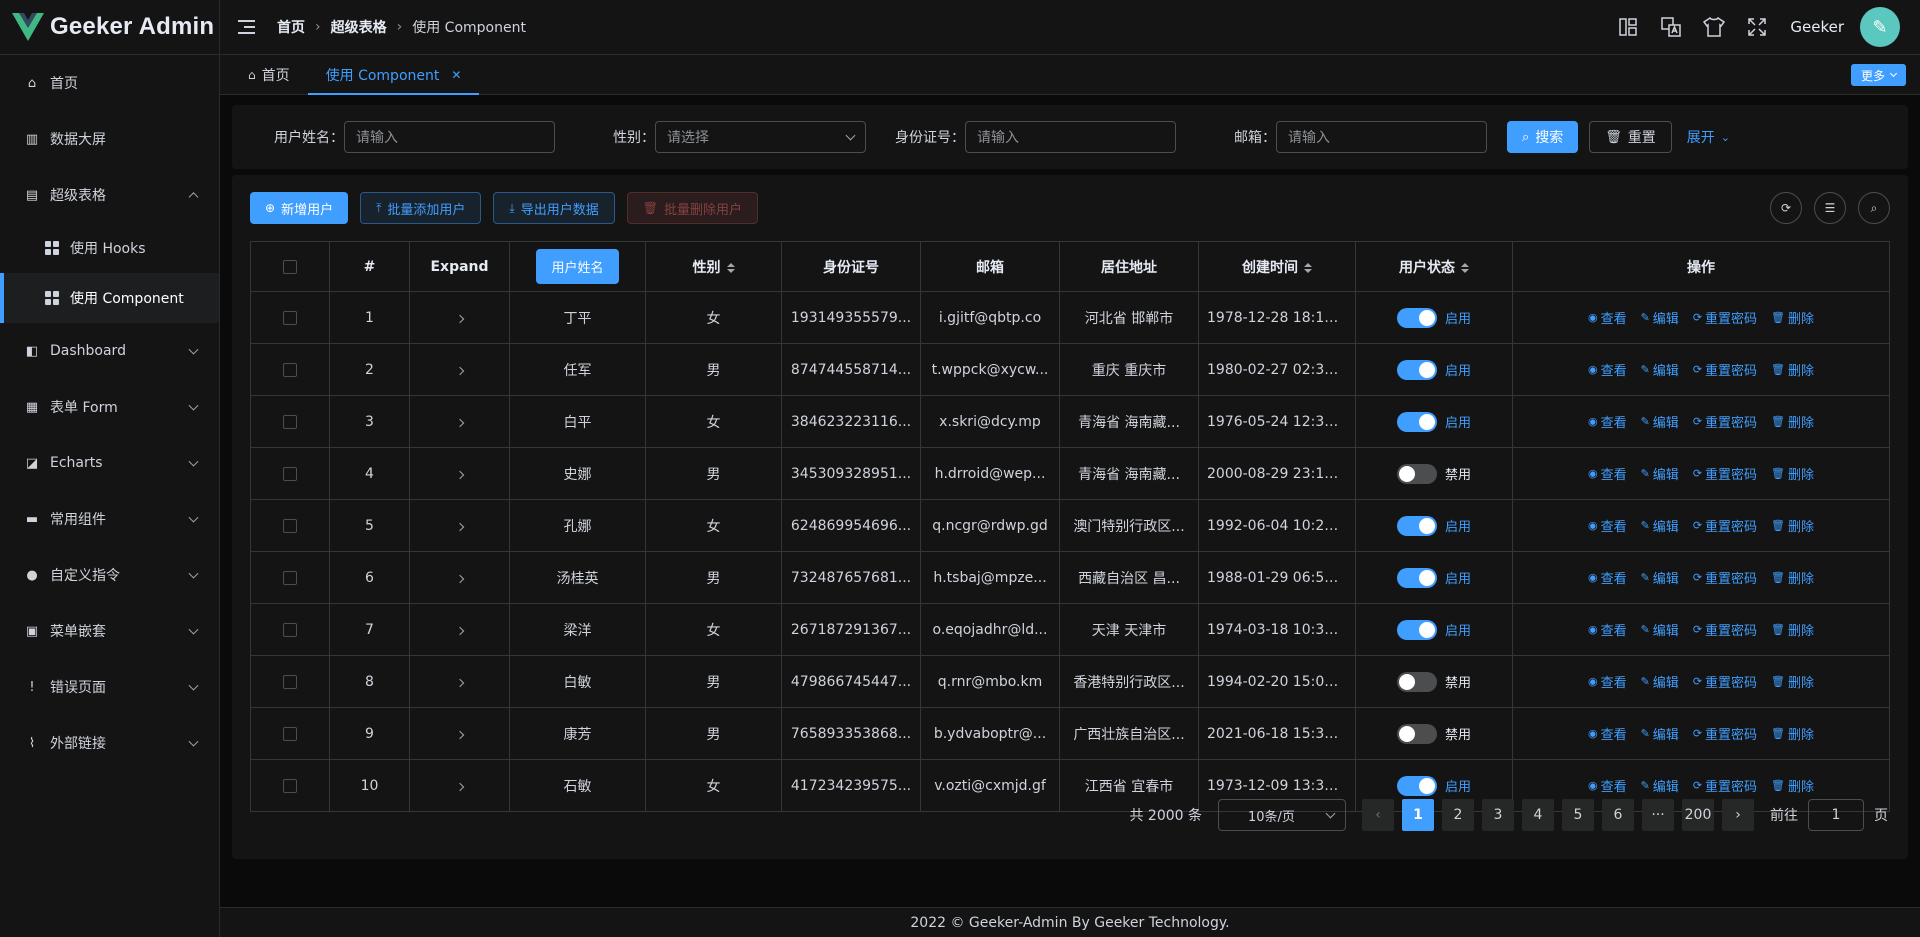 The height and width of the screenshot is (937, 1920). I want to click on sidebar-item: ▤ 超级表格, so click(109, 195).